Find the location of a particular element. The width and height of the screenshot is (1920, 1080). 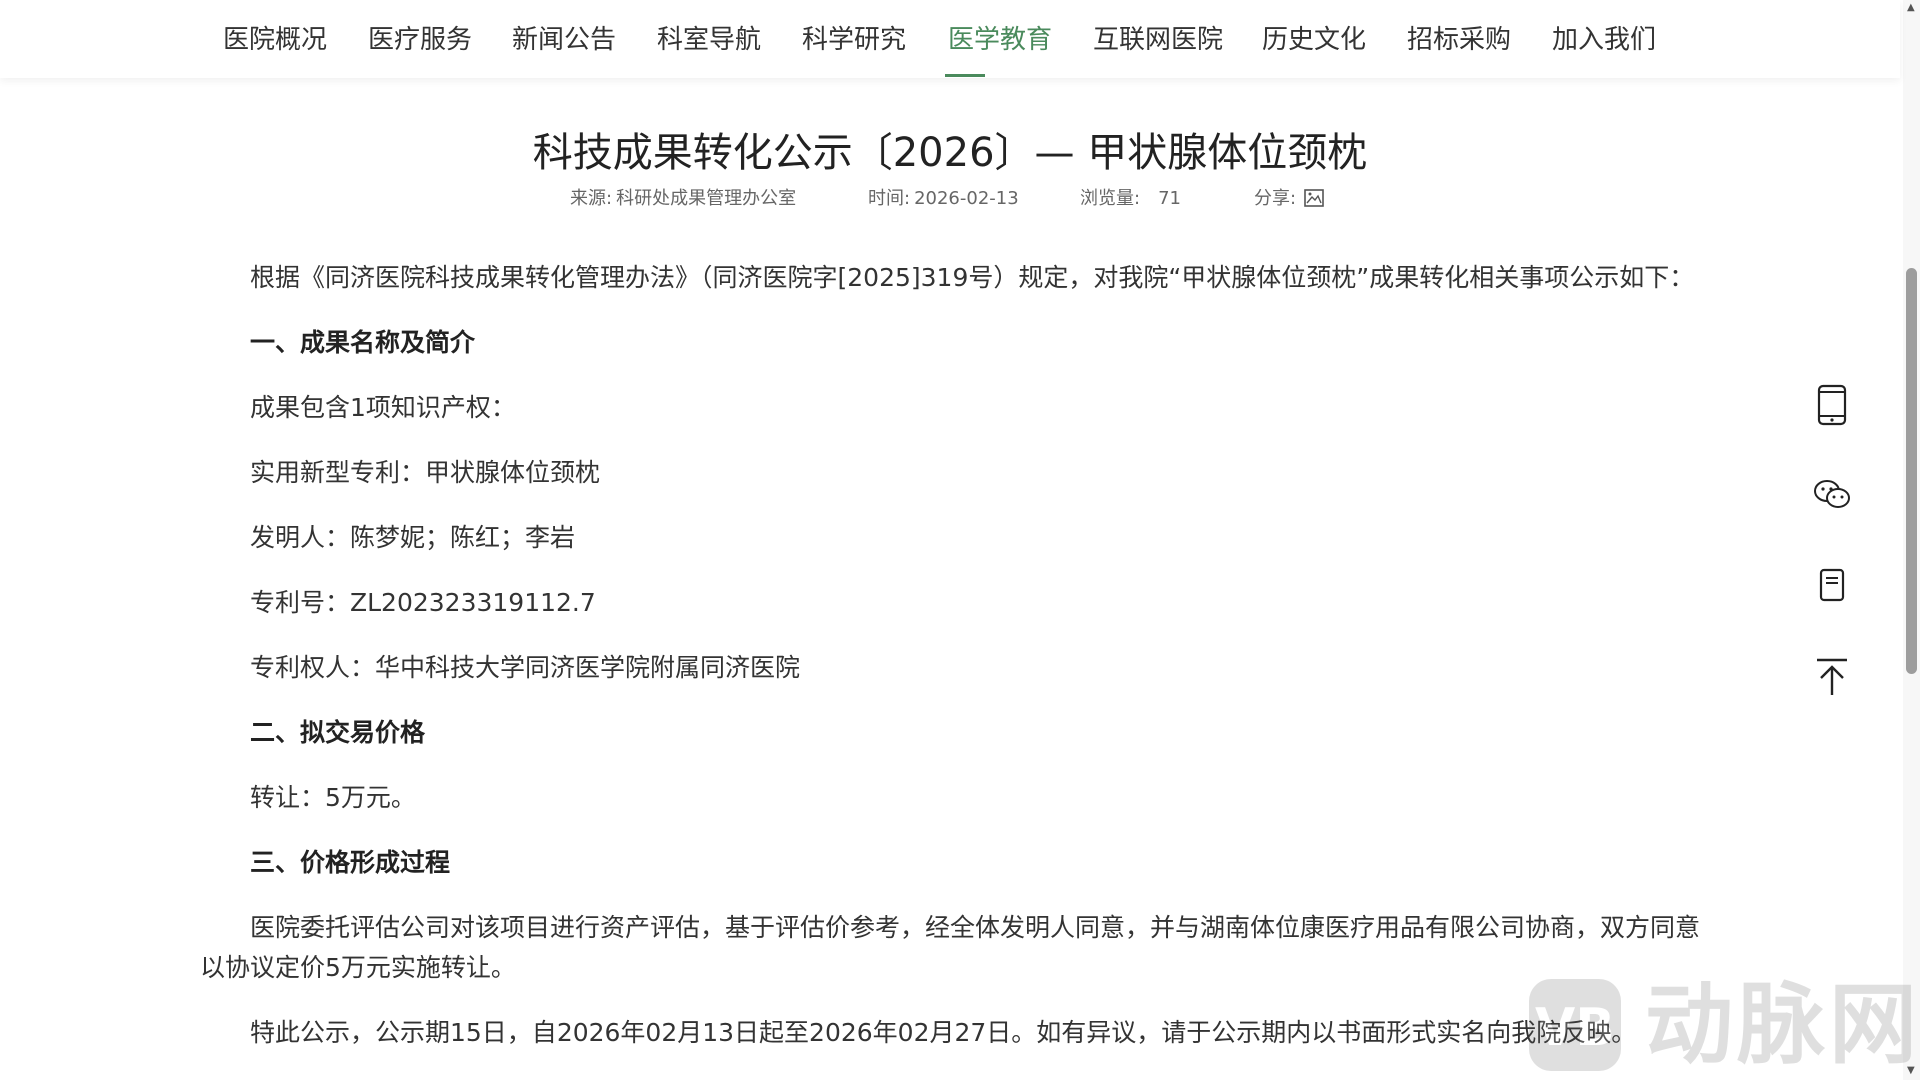

bookmark-icon is located at coordinates (1832, 585).